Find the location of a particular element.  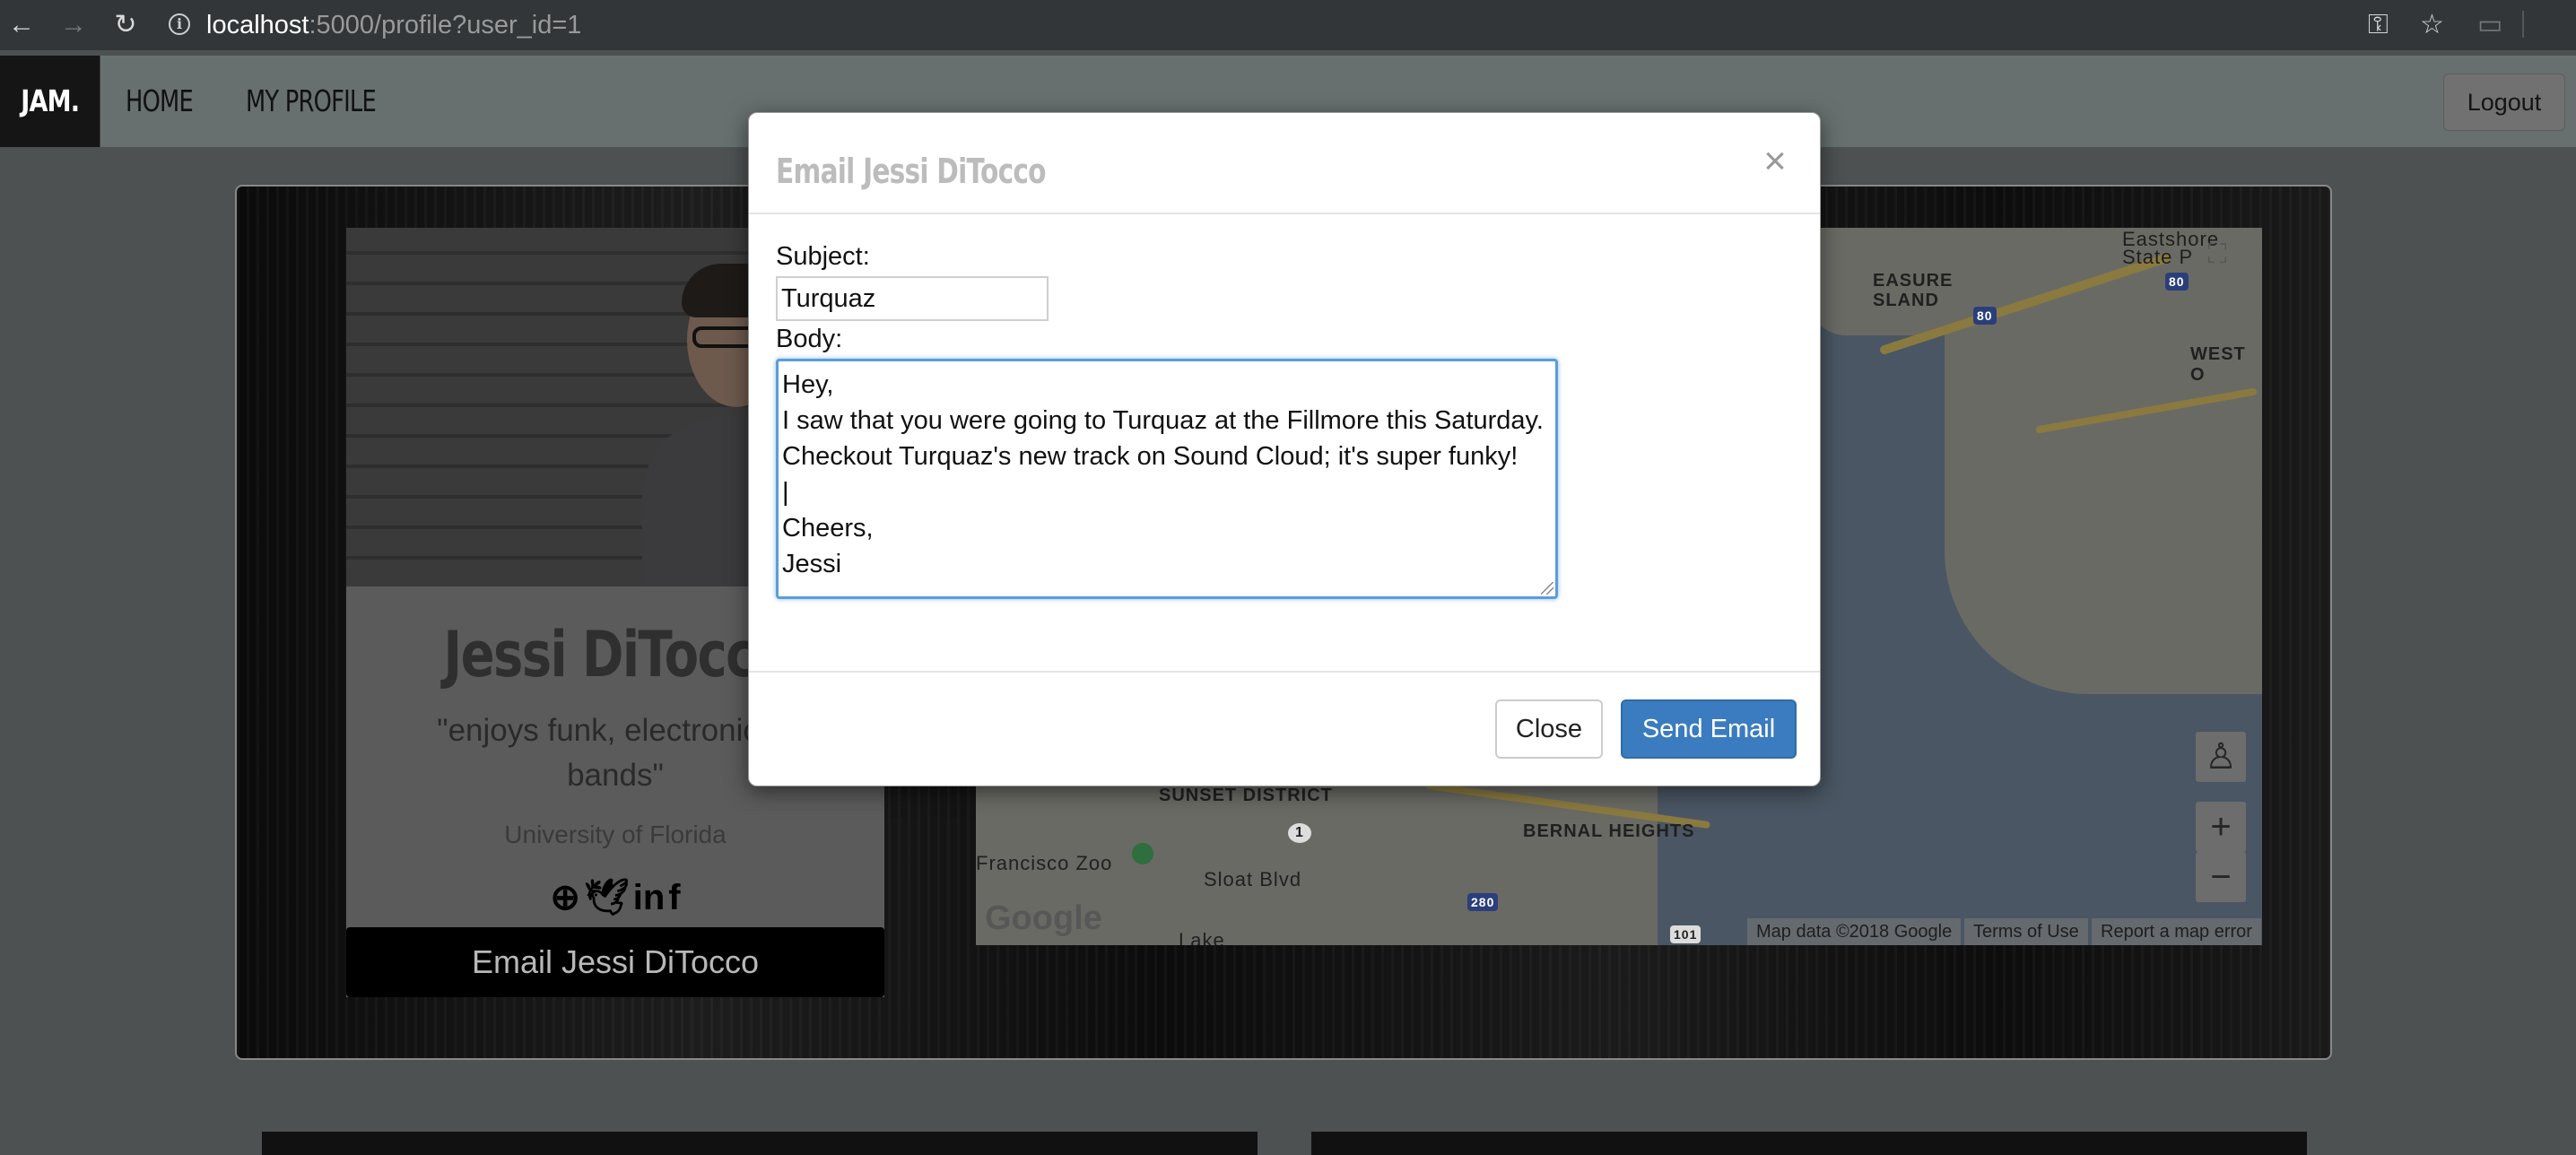

subject-input is located at coordinates (912, 298).